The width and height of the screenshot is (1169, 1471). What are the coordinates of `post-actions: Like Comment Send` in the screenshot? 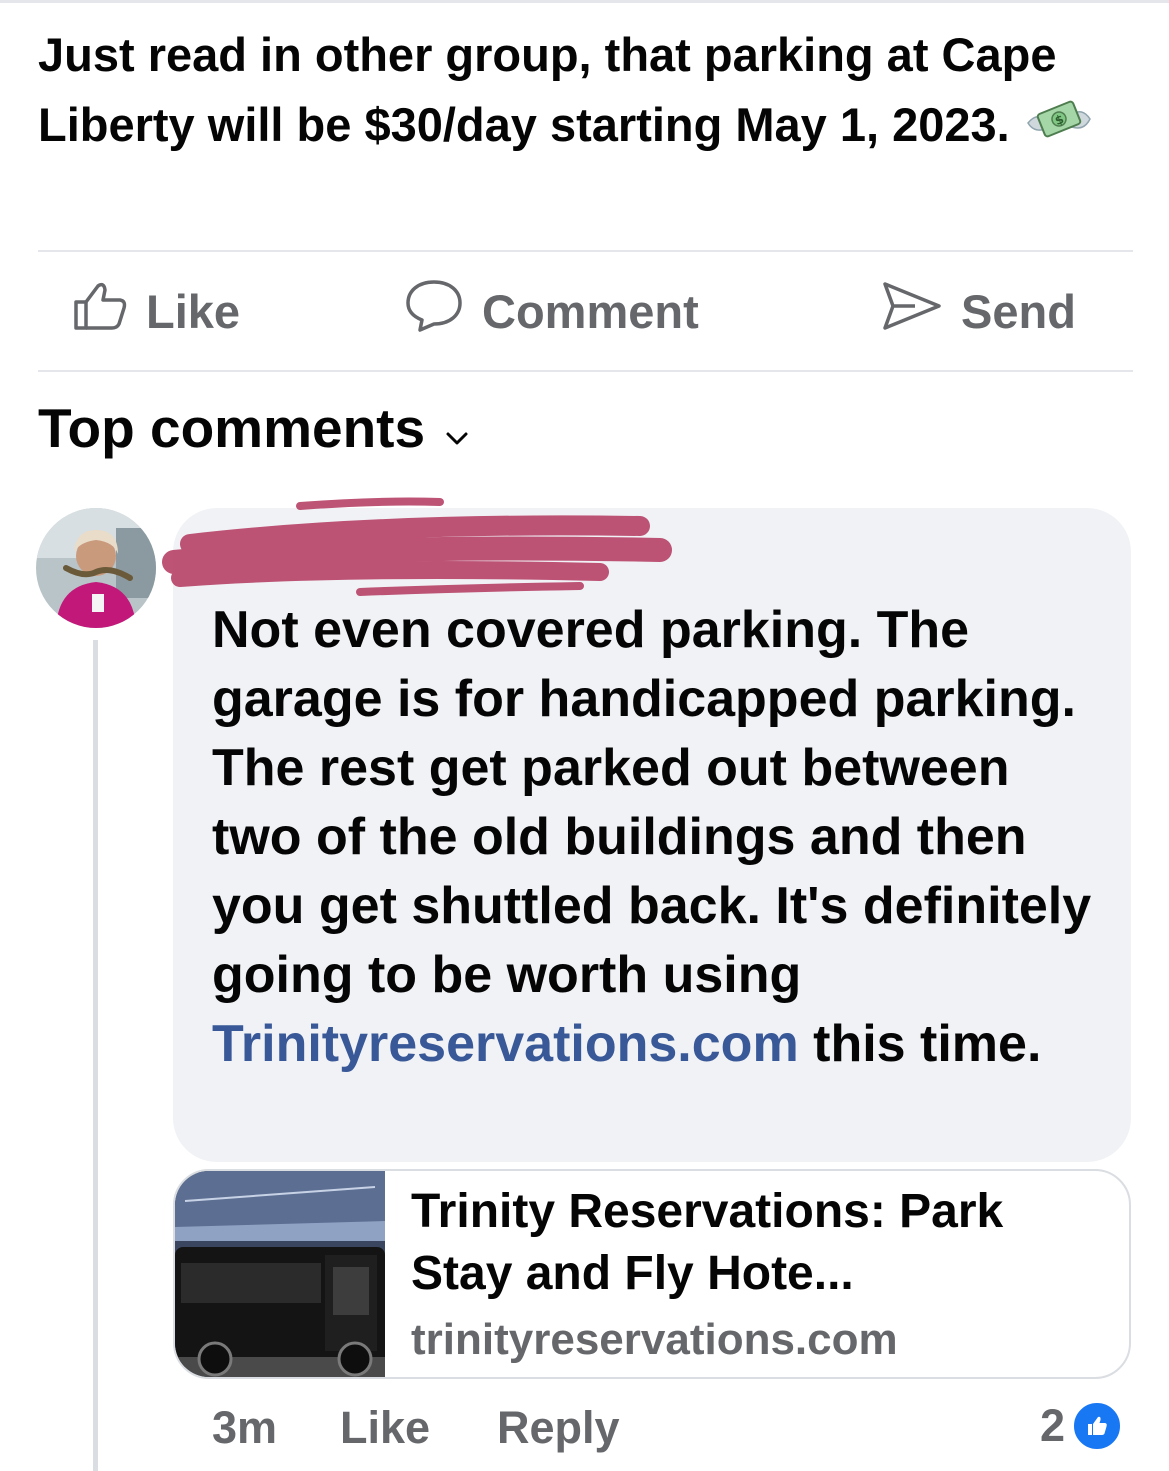 It's located at (585, 311).